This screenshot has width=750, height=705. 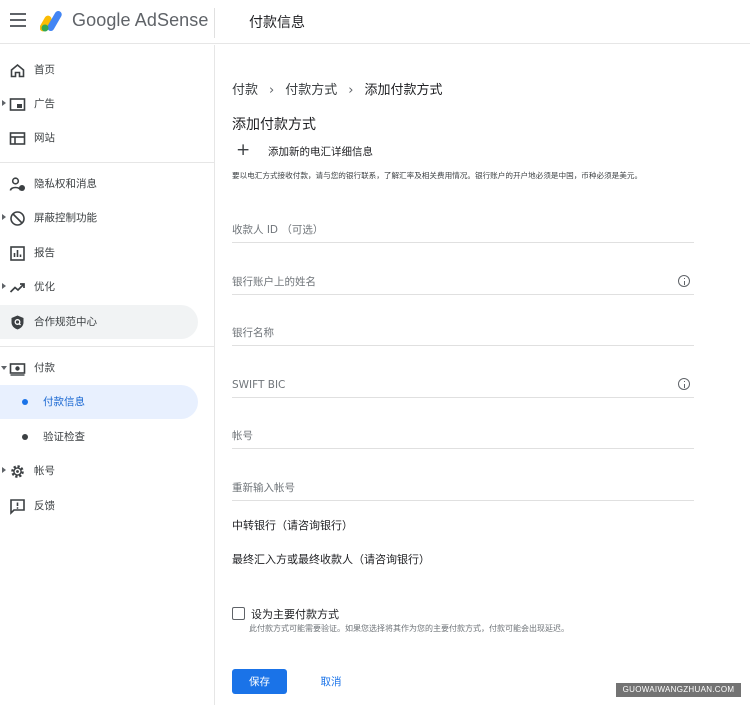 I want to click on policy-center-icon, so click(x=17, y=322).